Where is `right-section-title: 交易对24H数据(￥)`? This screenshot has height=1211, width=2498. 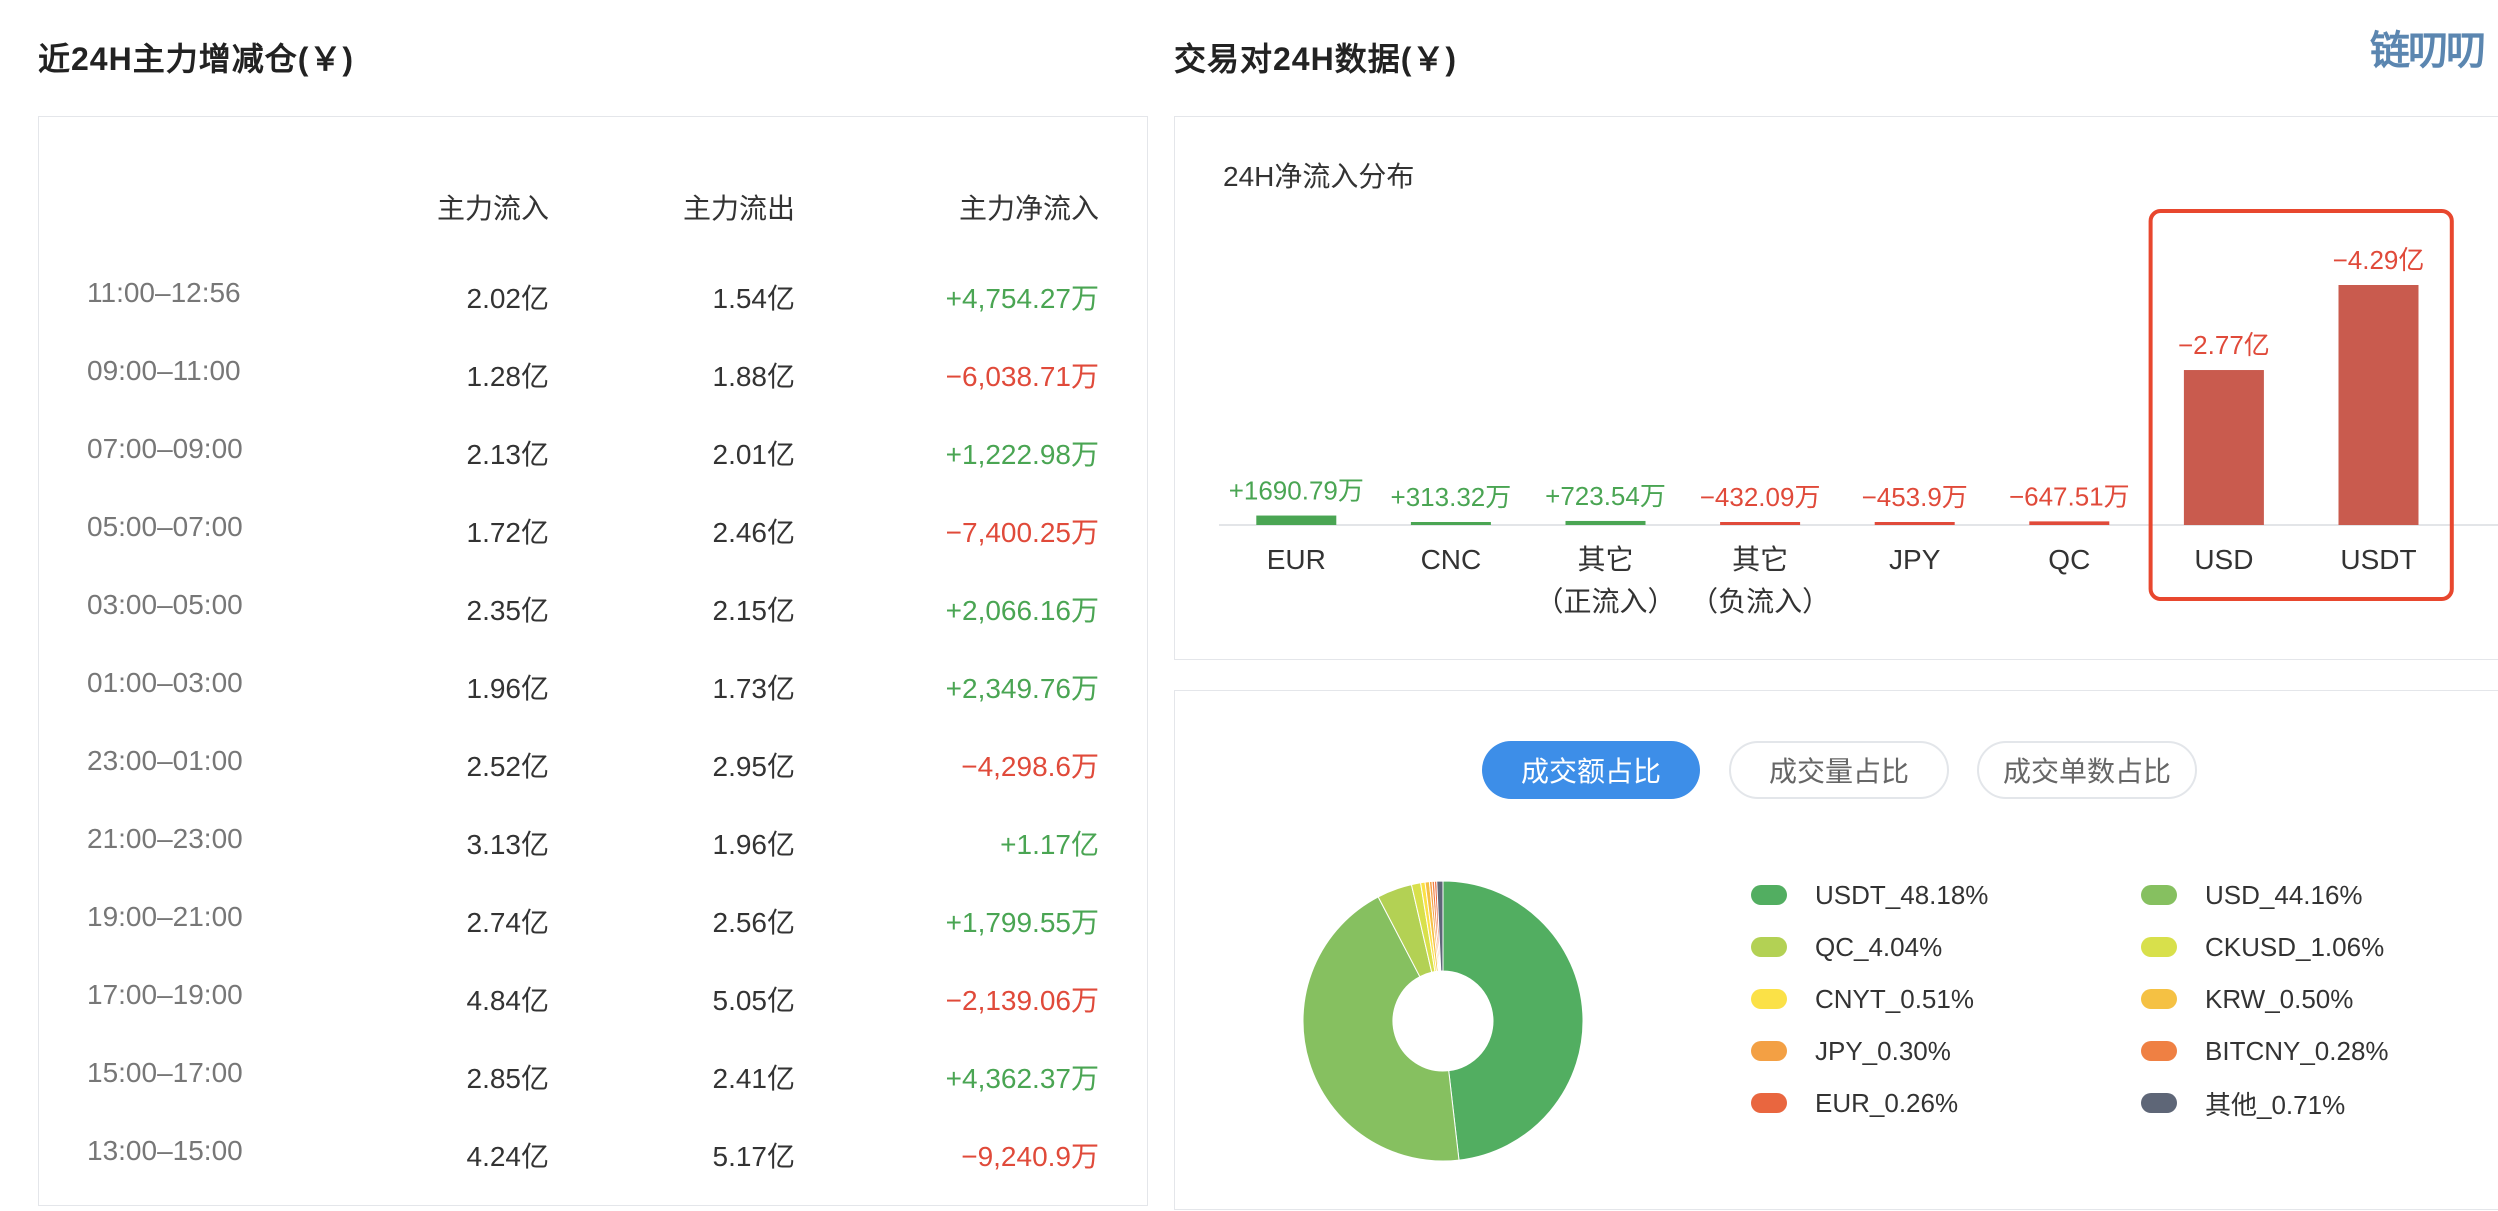
right-section-title: 交易对24H数据(￥) is located at coordinates (1316, 59).